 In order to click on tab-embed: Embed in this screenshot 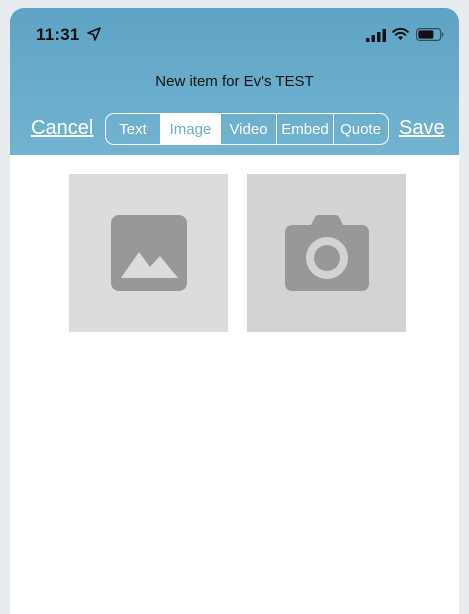, I will do `click(304, 129)`.